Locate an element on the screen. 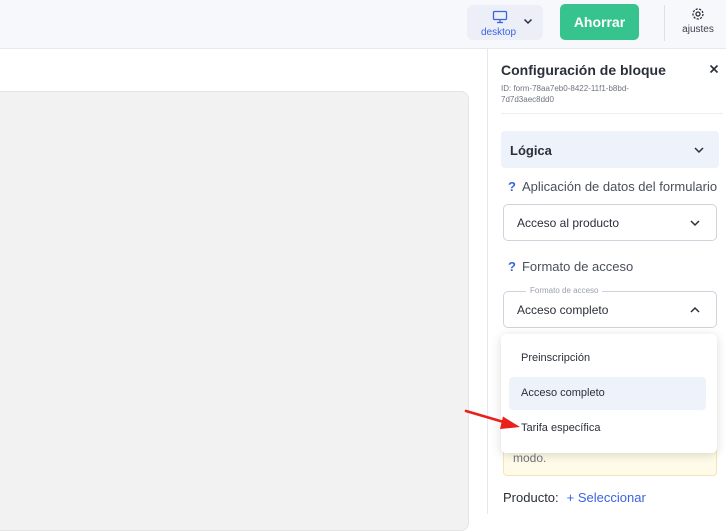 The width and height of the screenshot is (726, 531). select-value: Acceso completo is located at coordinates (563, 310).